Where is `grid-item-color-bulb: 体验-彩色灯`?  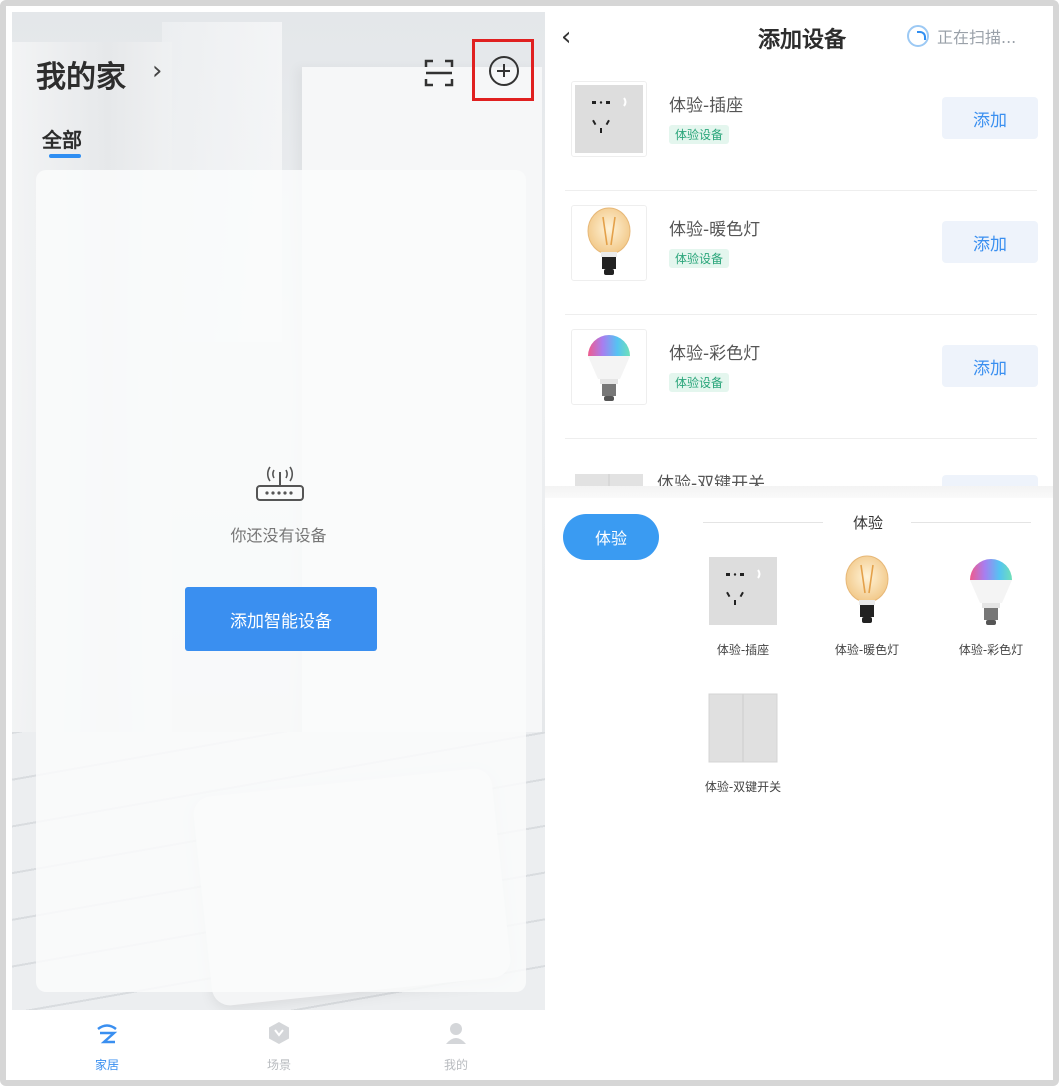 grid-item-color-bulb: 体验-彩色灯 is located at coordinates (991, 606).